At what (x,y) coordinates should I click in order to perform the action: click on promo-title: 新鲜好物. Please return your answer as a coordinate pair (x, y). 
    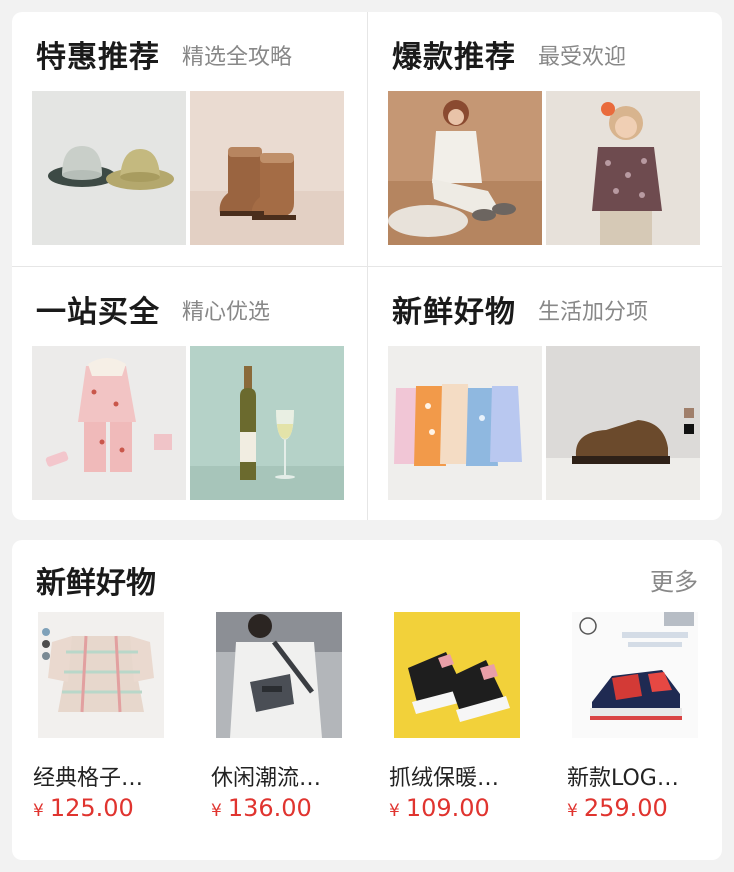
    Looking at the image, I should click on (454, 312).